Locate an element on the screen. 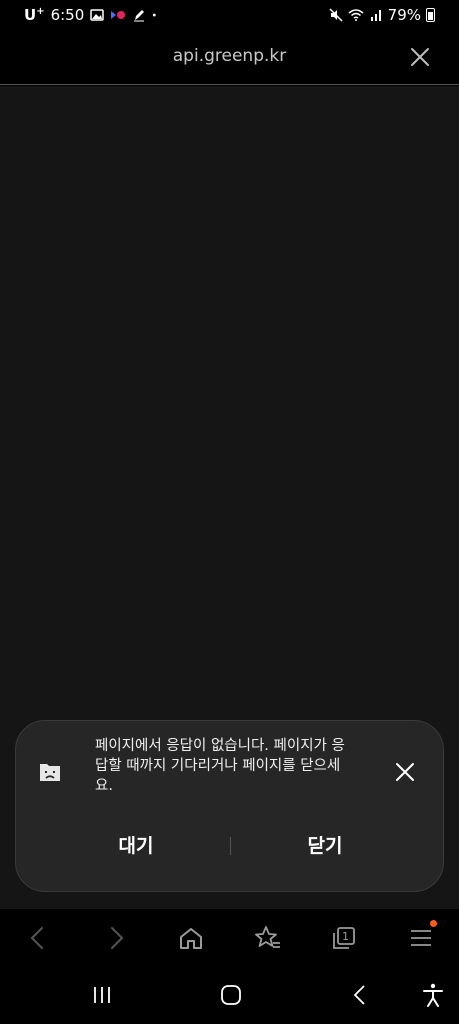 The image size is (459, 1024). system-home-icon is located at coordinates (231, 995).